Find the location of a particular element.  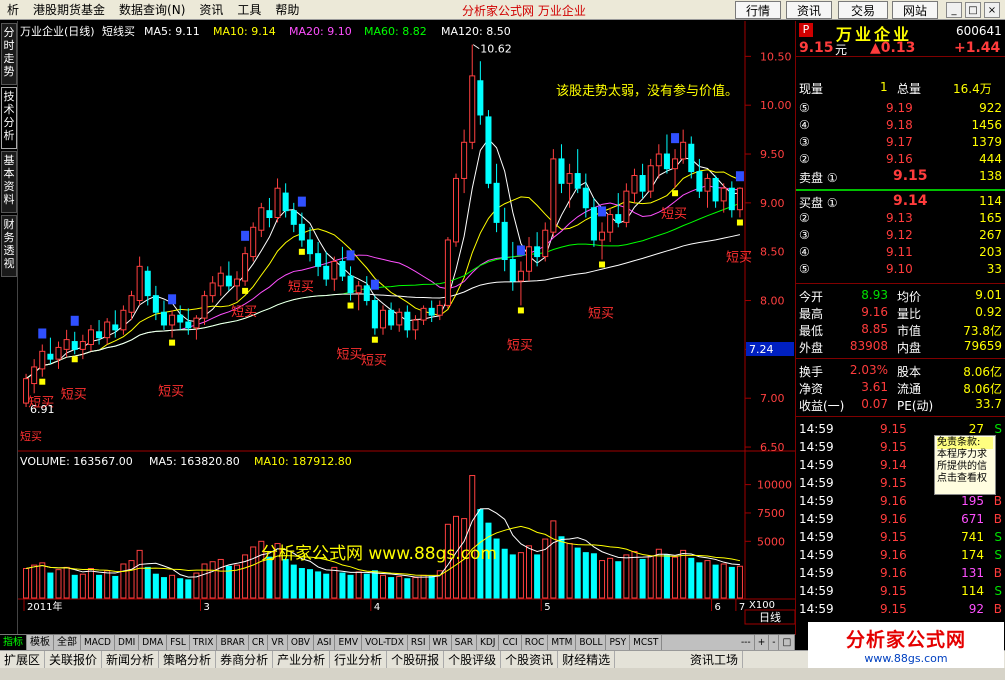

bottom-tab: 券商分析 is located at coordinates (245, 659).